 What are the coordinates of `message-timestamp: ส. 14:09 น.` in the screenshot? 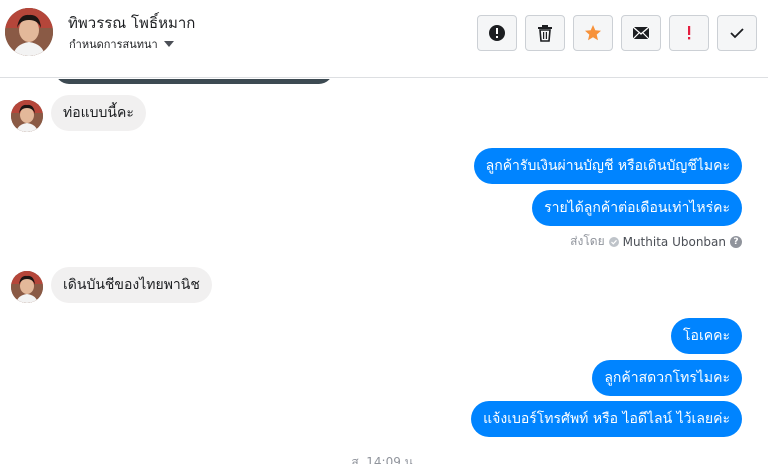 It's located at (384, 459).